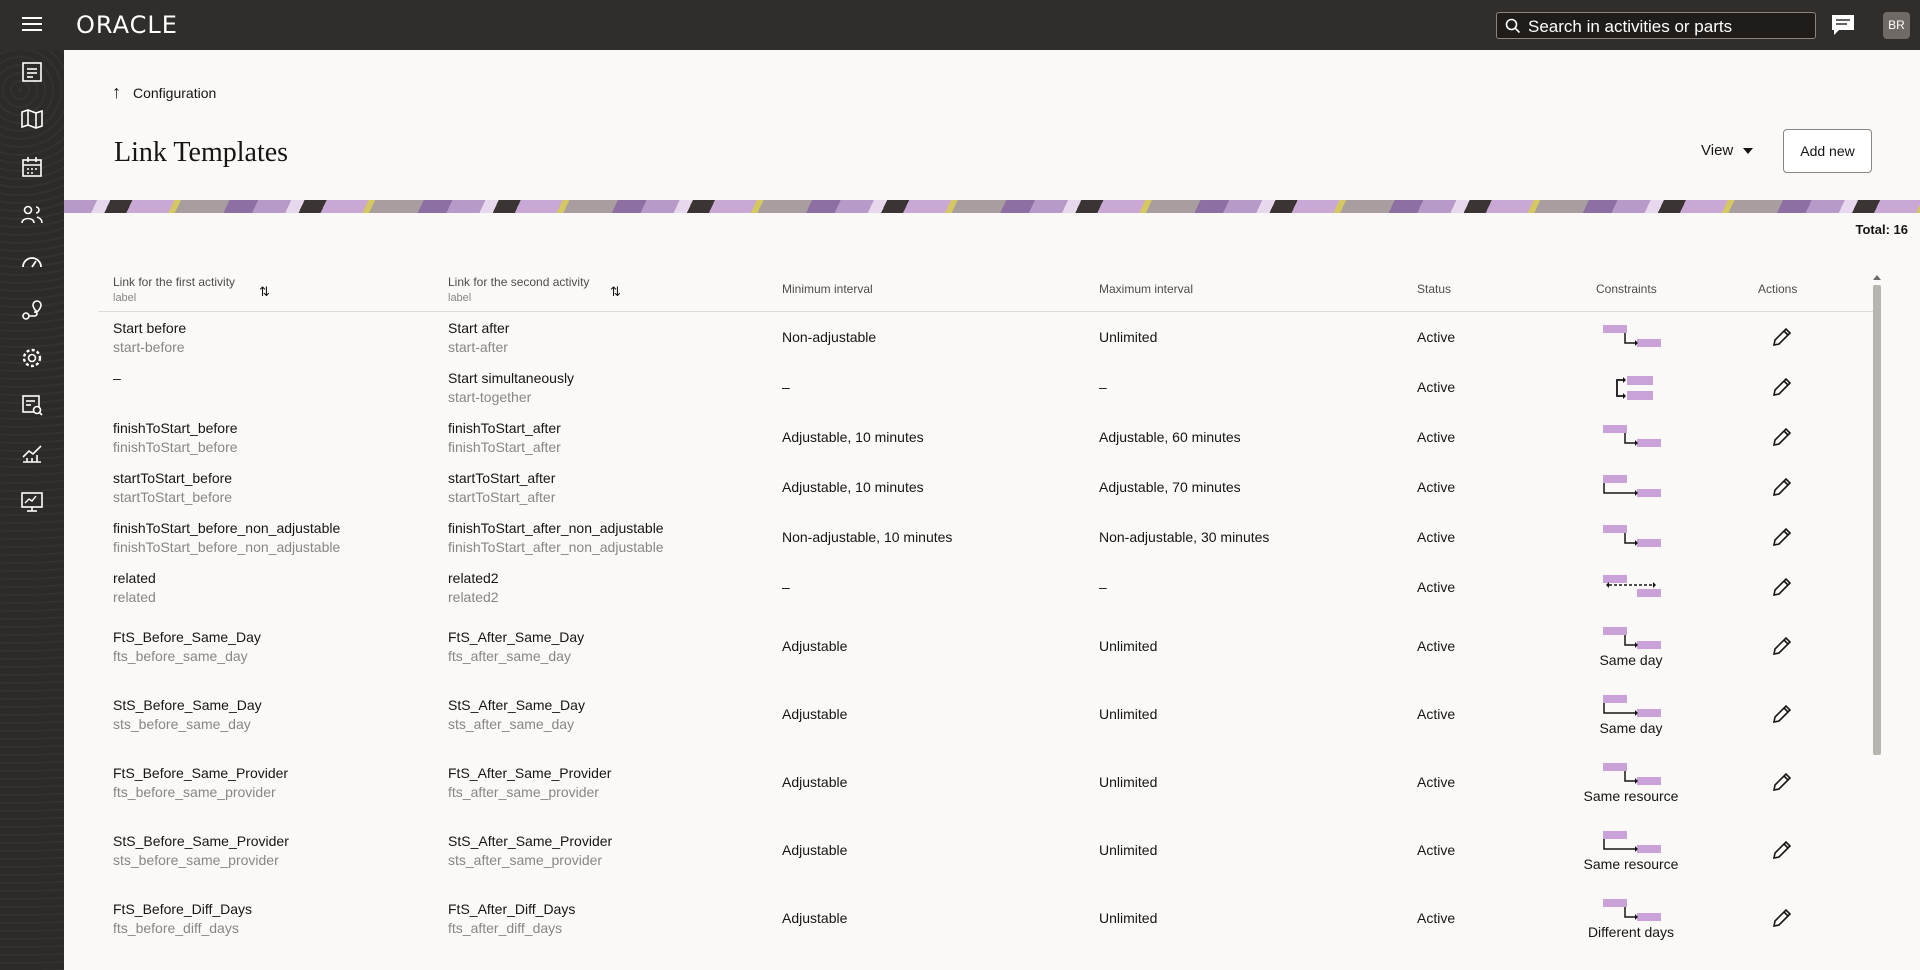 The image size is (1920, 970). What do you see at coordinates (504, 437) in the screenshot?
I see `second-activity-cell: finishToStart_after finishToStart_after` at bounding box center [504, 437].